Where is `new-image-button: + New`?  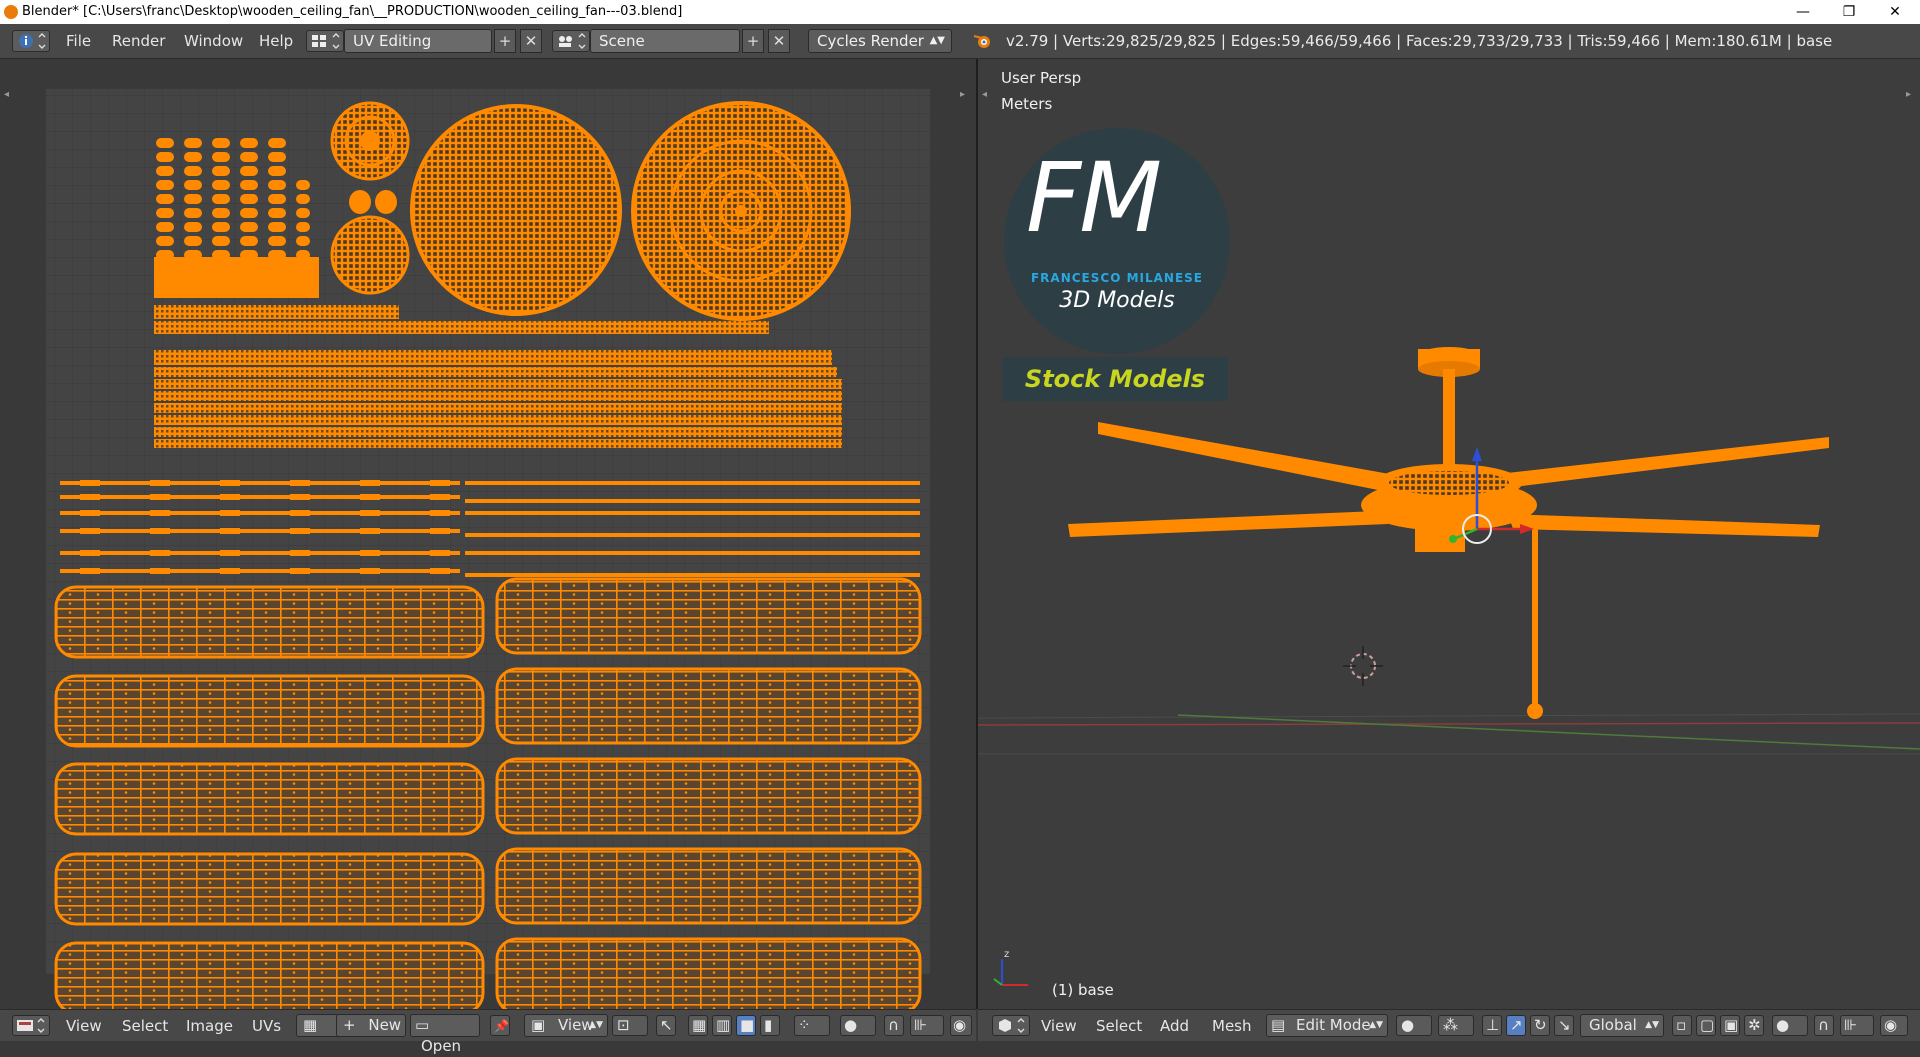
new-image-button: + New is located at coordinates (371, 1025).